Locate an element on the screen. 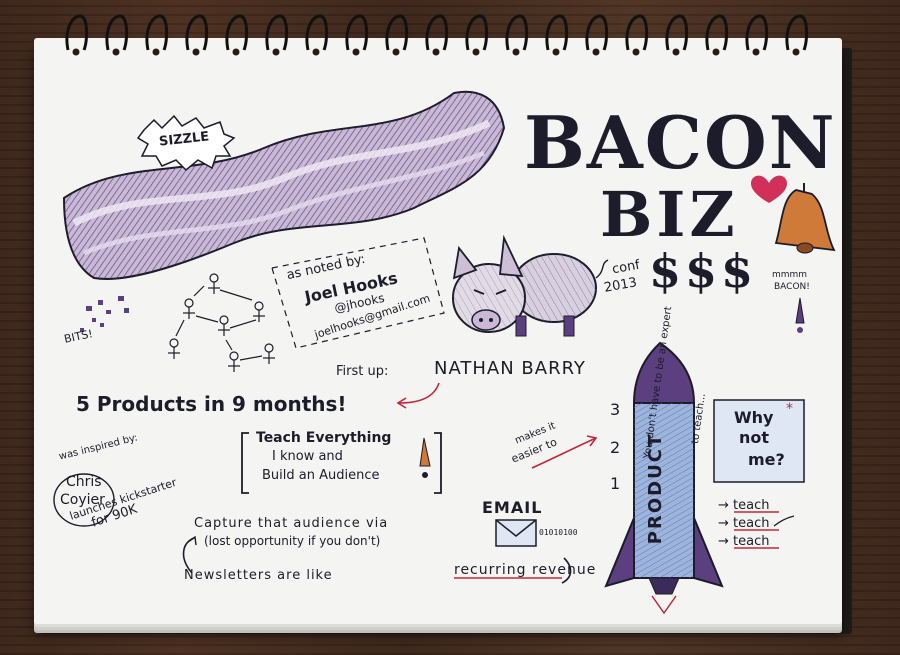 The width and height of the screenshot is (900, 655). bell-icon is located at coordinates (805, 218).